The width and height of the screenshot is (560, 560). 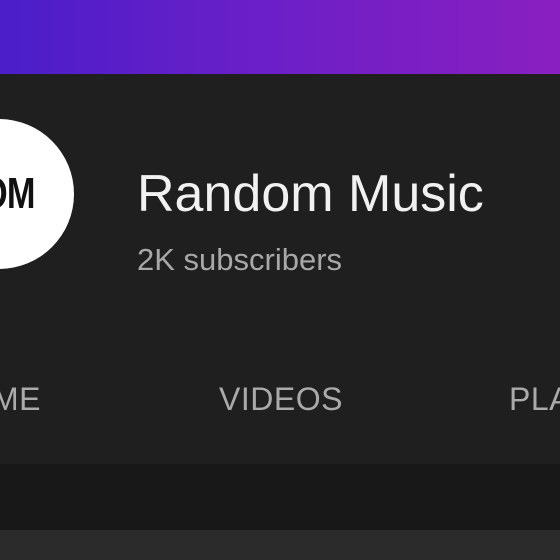 I want to click on content-area, so click(x=280, y=497).